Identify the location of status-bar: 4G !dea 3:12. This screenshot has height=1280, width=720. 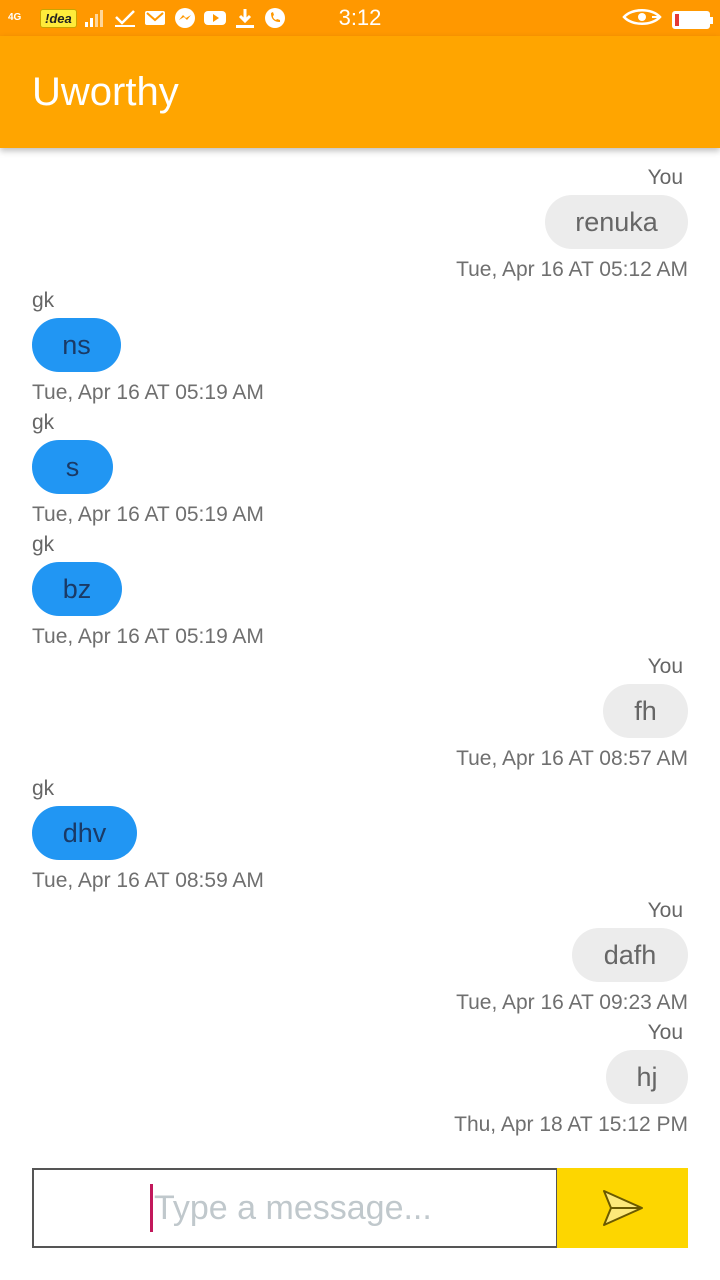
(360, 18).